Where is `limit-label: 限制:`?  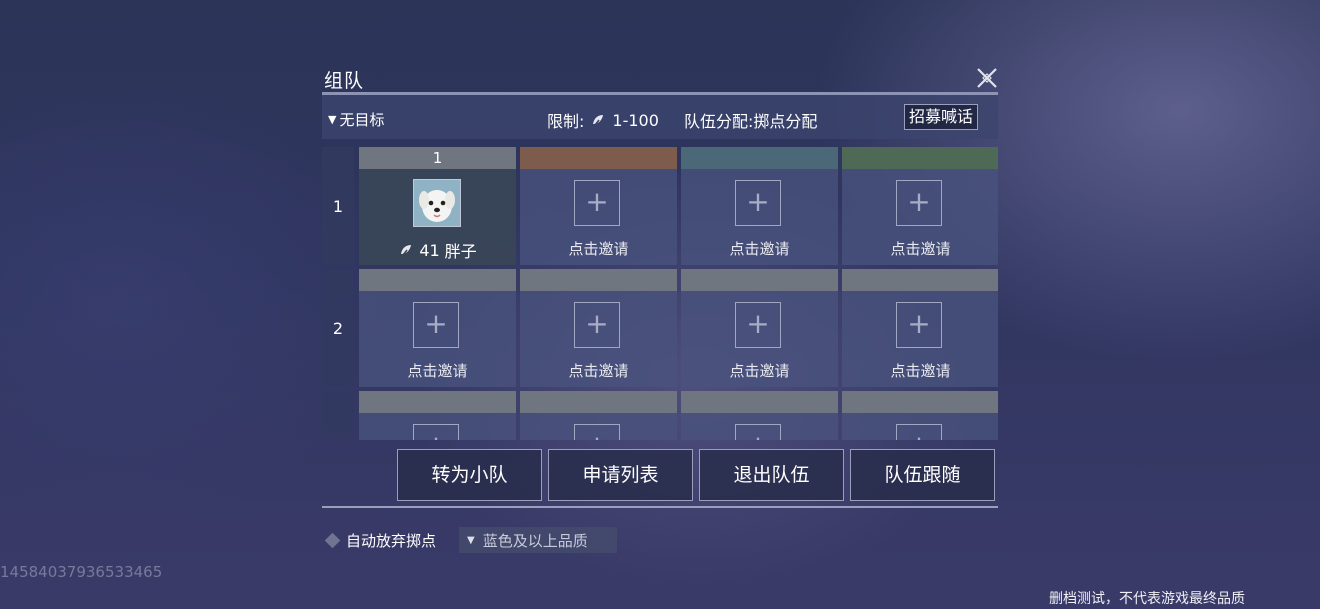
limit-label: 限制: is located at coordinates (566, 121).